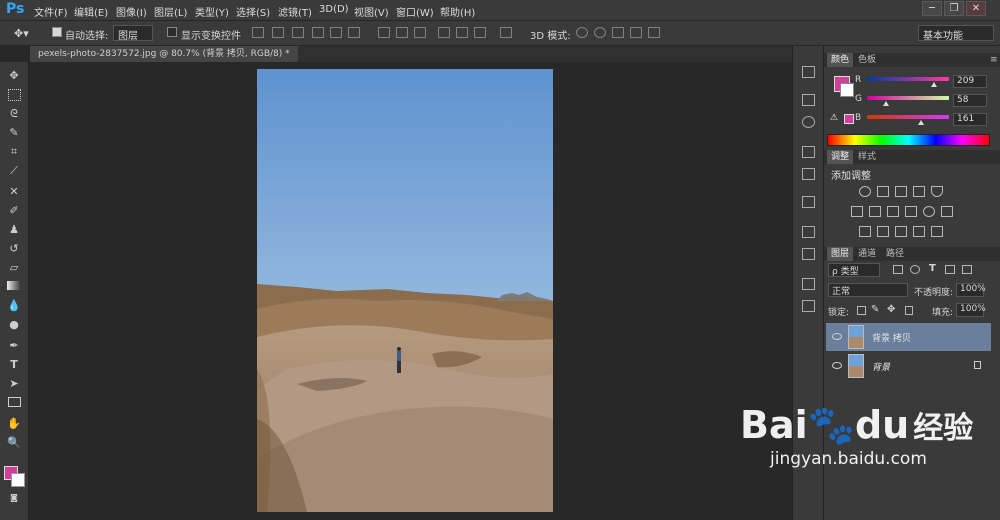 The height and width of the screenshot is (520, 1000). Describe the element at coordinates (636, 32) in the screenshot. I see `3d-slide-icon` at that location.